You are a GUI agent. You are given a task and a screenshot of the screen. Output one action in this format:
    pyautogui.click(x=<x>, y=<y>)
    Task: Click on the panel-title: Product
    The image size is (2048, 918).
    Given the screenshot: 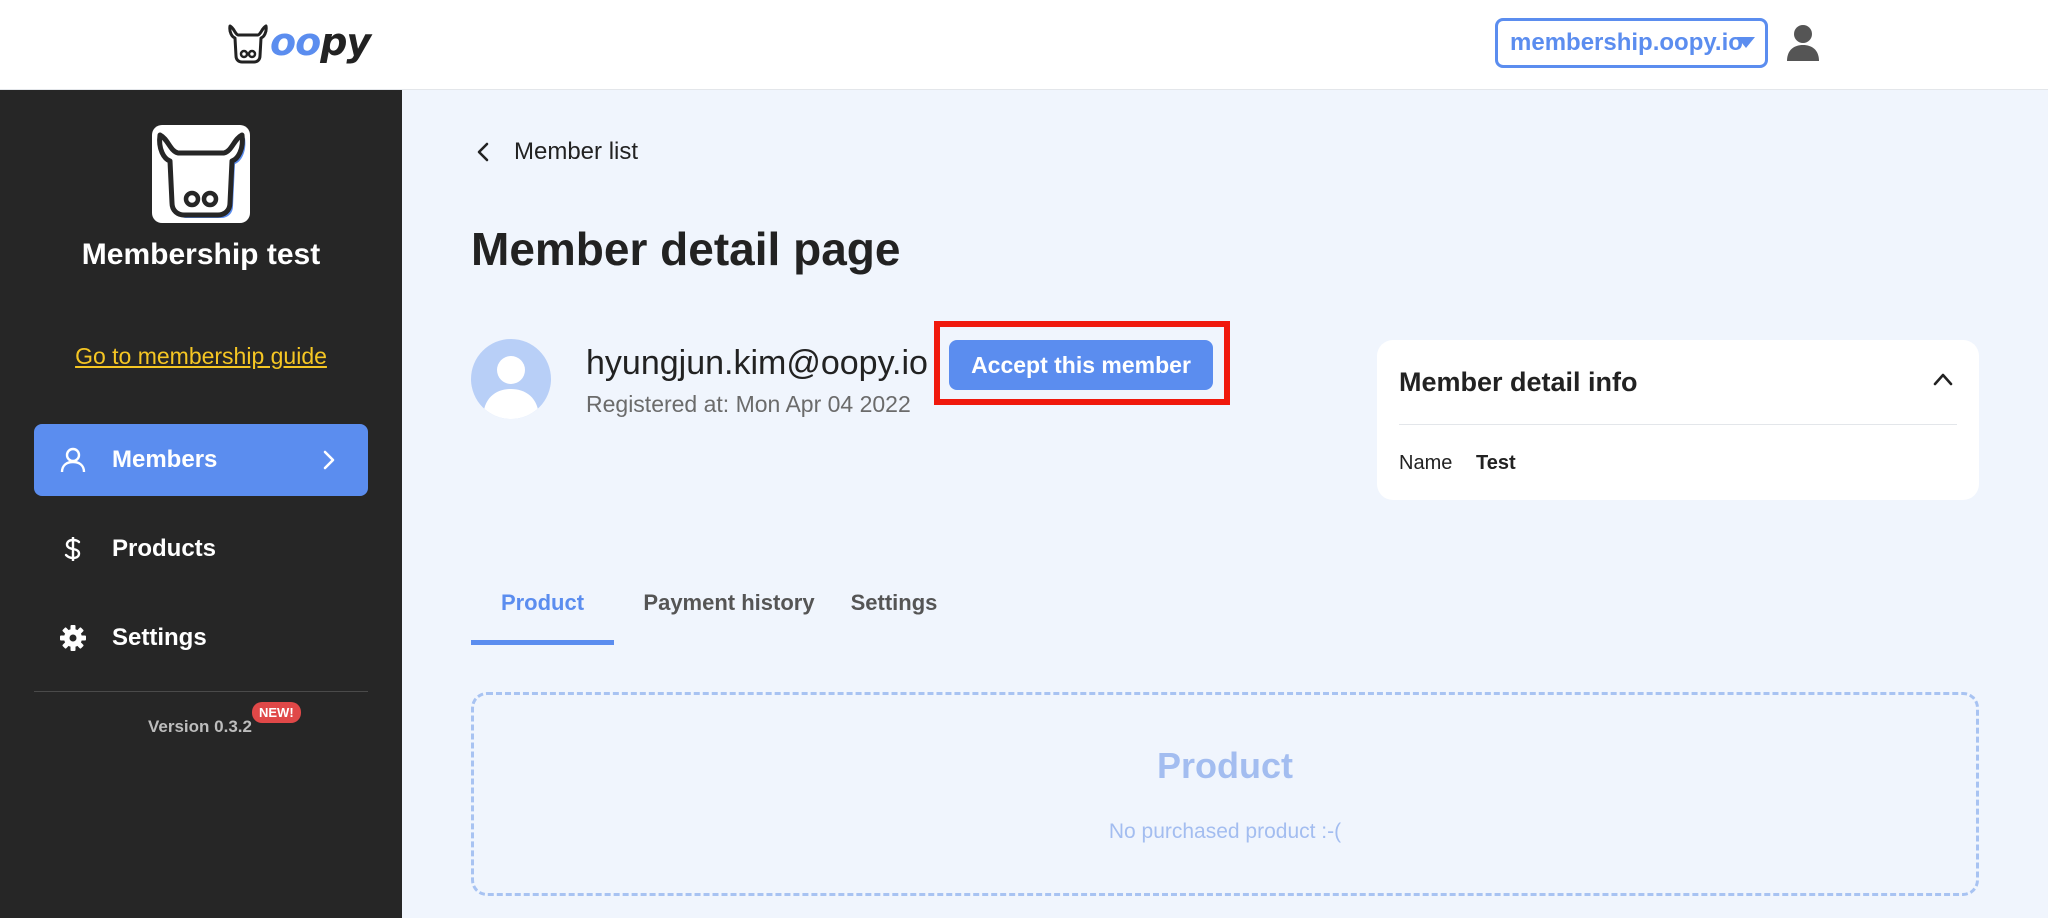 What is the action you would take?
    pyautogui.click(x=1224, y=765)
    